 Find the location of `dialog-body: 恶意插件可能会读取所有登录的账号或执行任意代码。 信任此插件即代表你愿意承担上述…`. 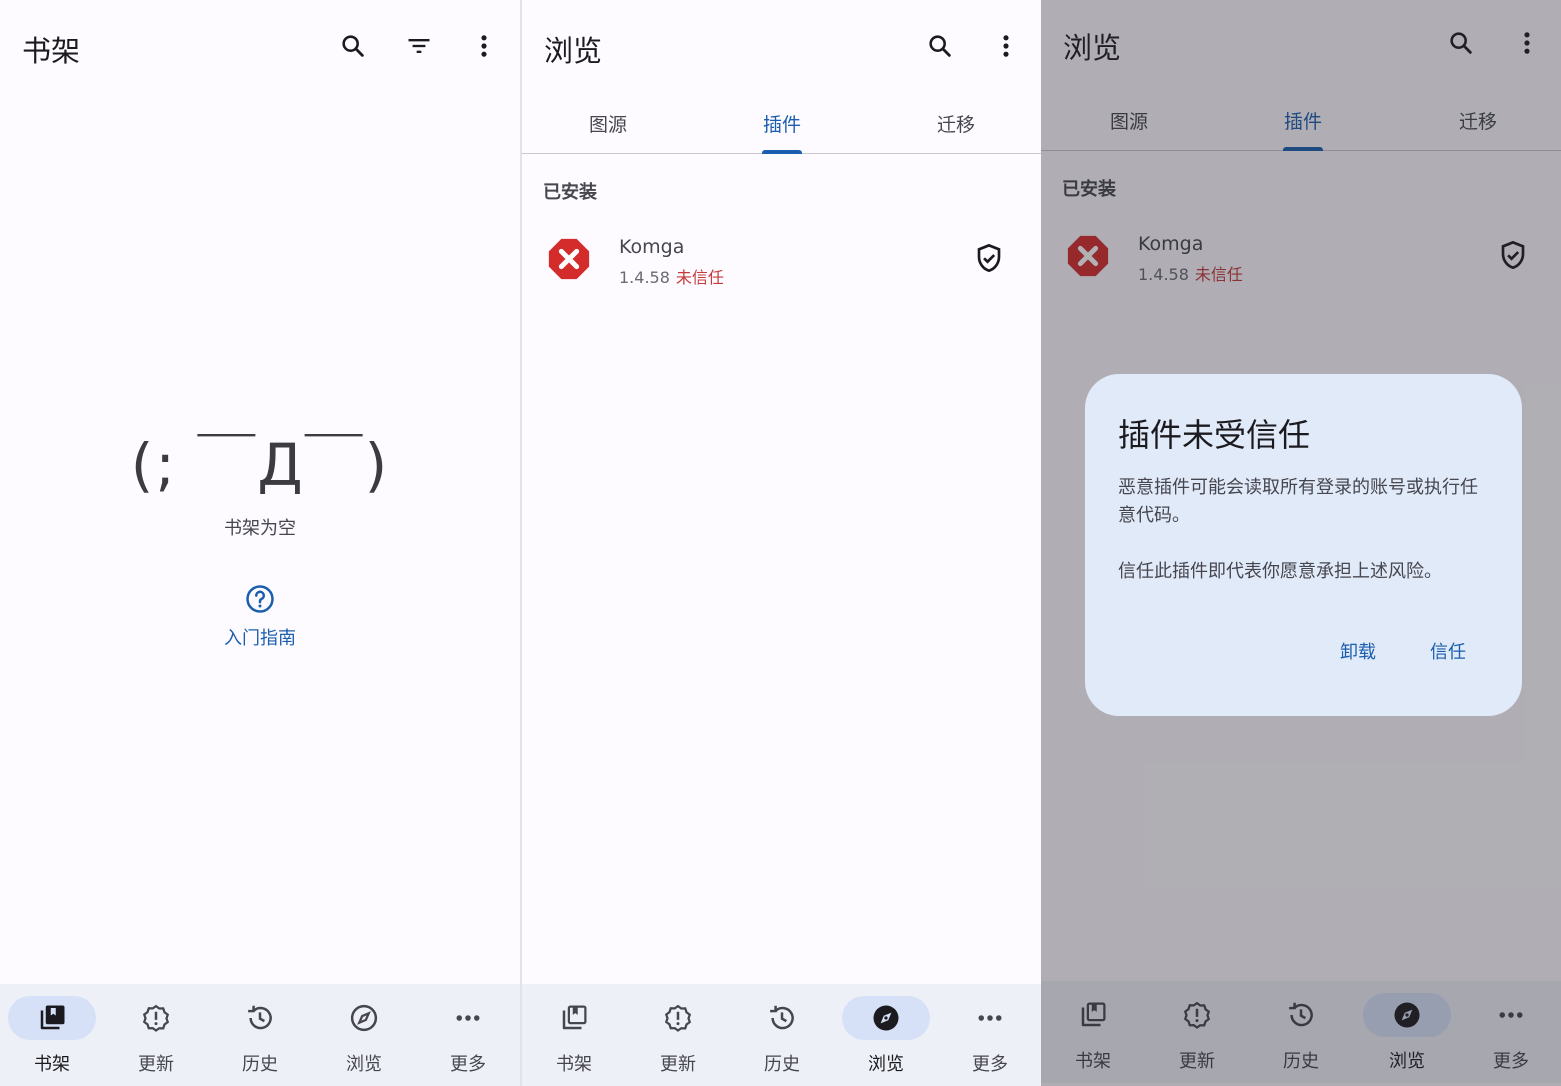

dialog-body: 恶意插件可能会读取所有登录的账号或执行任意代码。 信任此插件即代表你愿意承担上述… is located at coordinates (1305, 530).